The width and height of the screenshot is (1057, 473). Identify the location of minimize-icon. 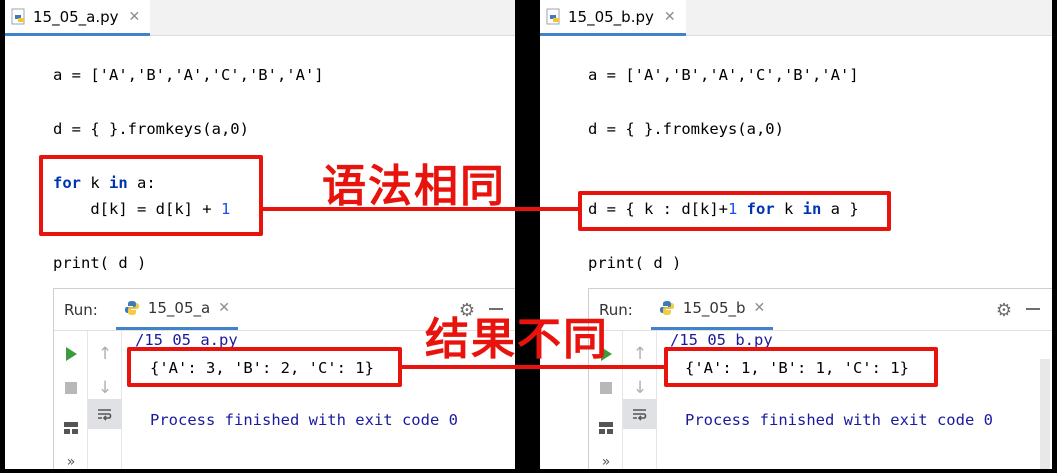
(1033, 309).